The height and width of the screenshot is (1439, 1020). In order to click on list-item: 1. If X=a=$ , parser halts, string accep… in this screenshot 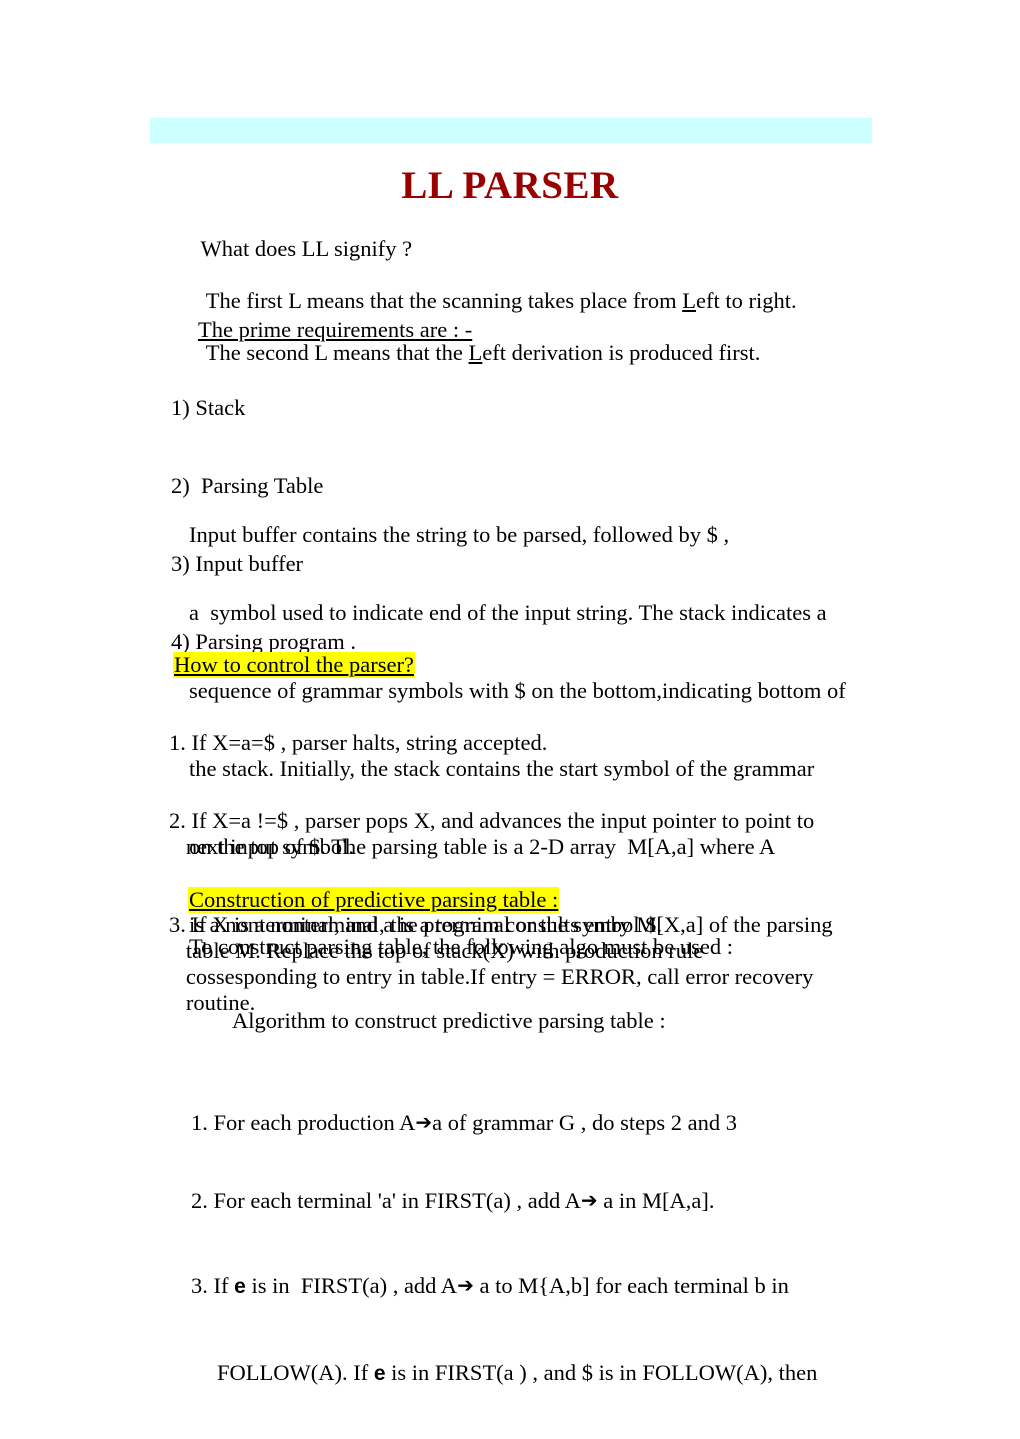, I will do `click(358, 742)`.